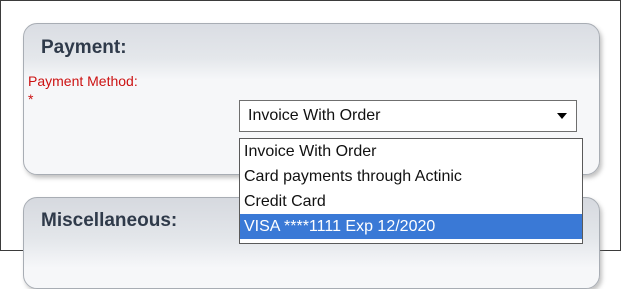  What do you see at coordinates (411, 176) in the screenshot?
I see `dropdown-option-card-payments-actinic: Card payments through Actinic` at bounding box center [411, 176].